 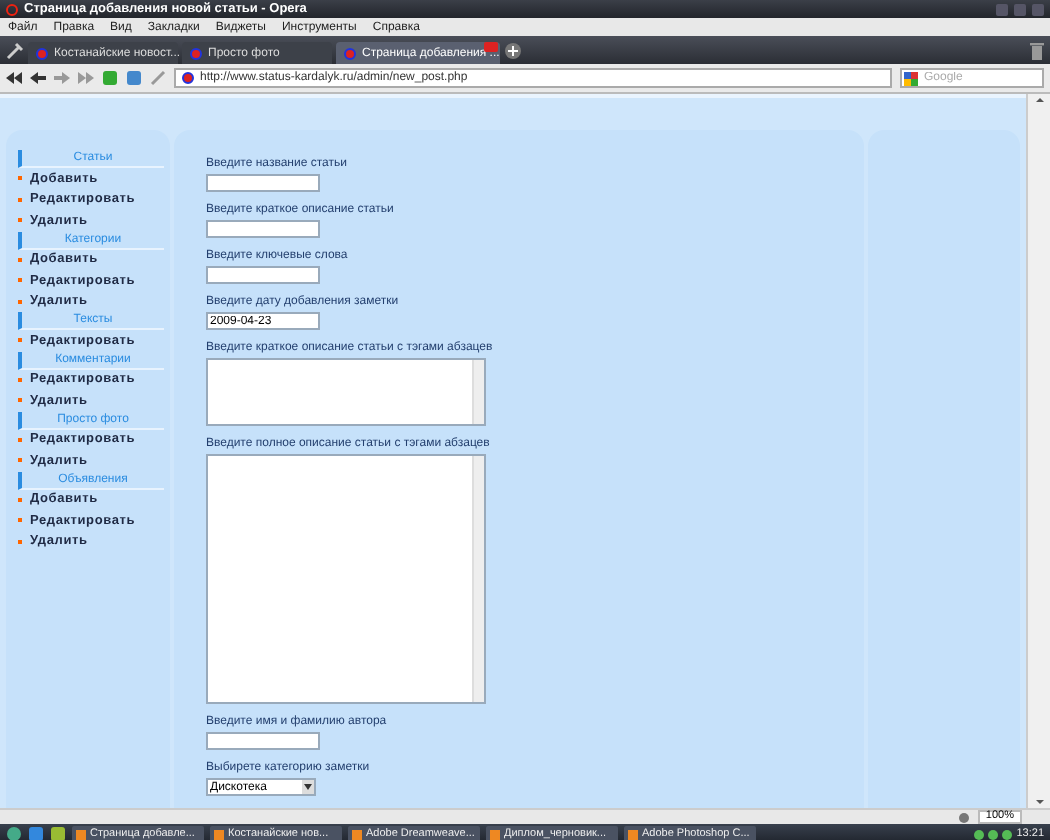 What do you see at coordinates (911, 78) in the screenshot?
I see `google-icon` at bounding box center [911, 78].